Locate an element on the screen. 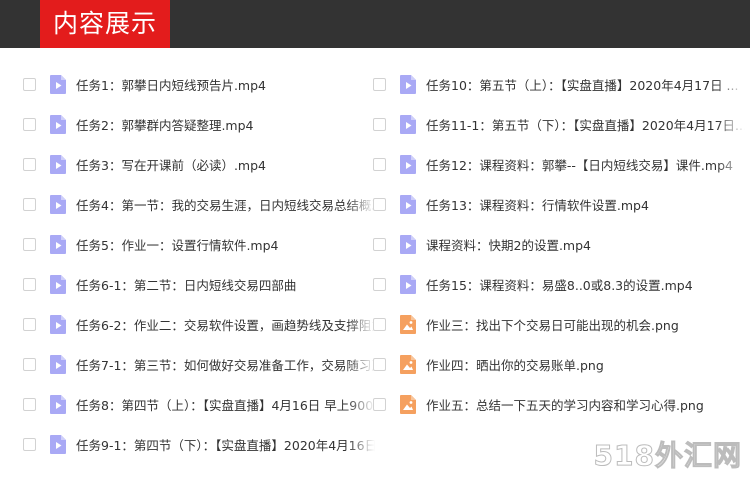 Image resolution: width=750 pixels, height=482 pixels. file-name: 任务6-1：第二节：日内短线交易四部曲 is located at coordinates (186, 285).